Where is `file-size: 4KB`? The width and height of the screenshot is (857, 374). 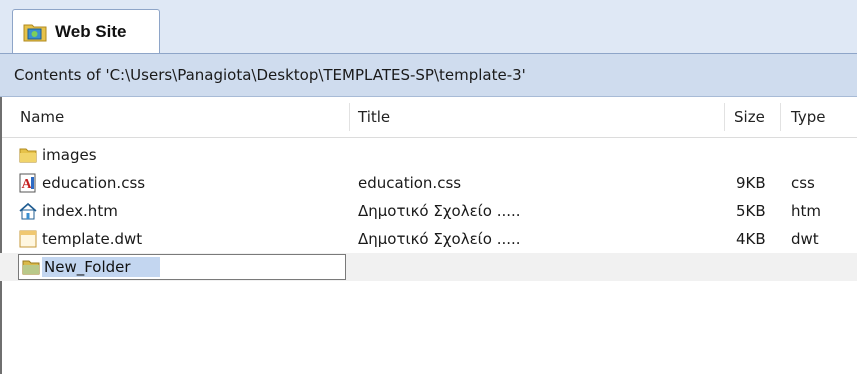
file-size: 4KB is located at coordinates (751, 239).